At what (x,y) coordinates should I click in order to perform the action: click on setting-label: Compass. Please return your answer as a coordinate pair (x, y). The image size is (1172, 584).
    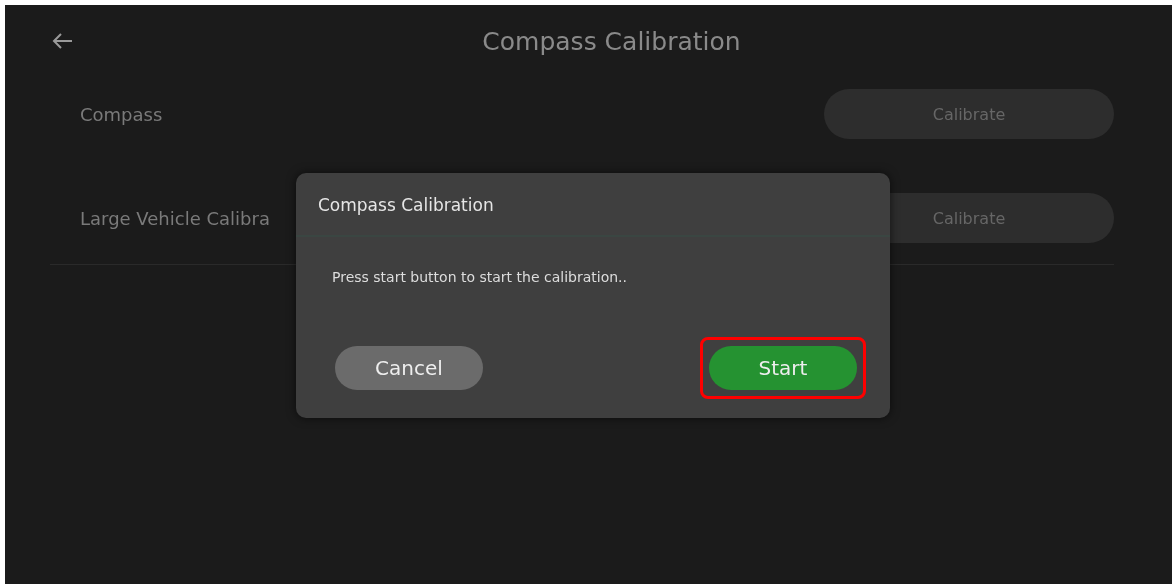
    Looking at the image, I should click on (121, 114).